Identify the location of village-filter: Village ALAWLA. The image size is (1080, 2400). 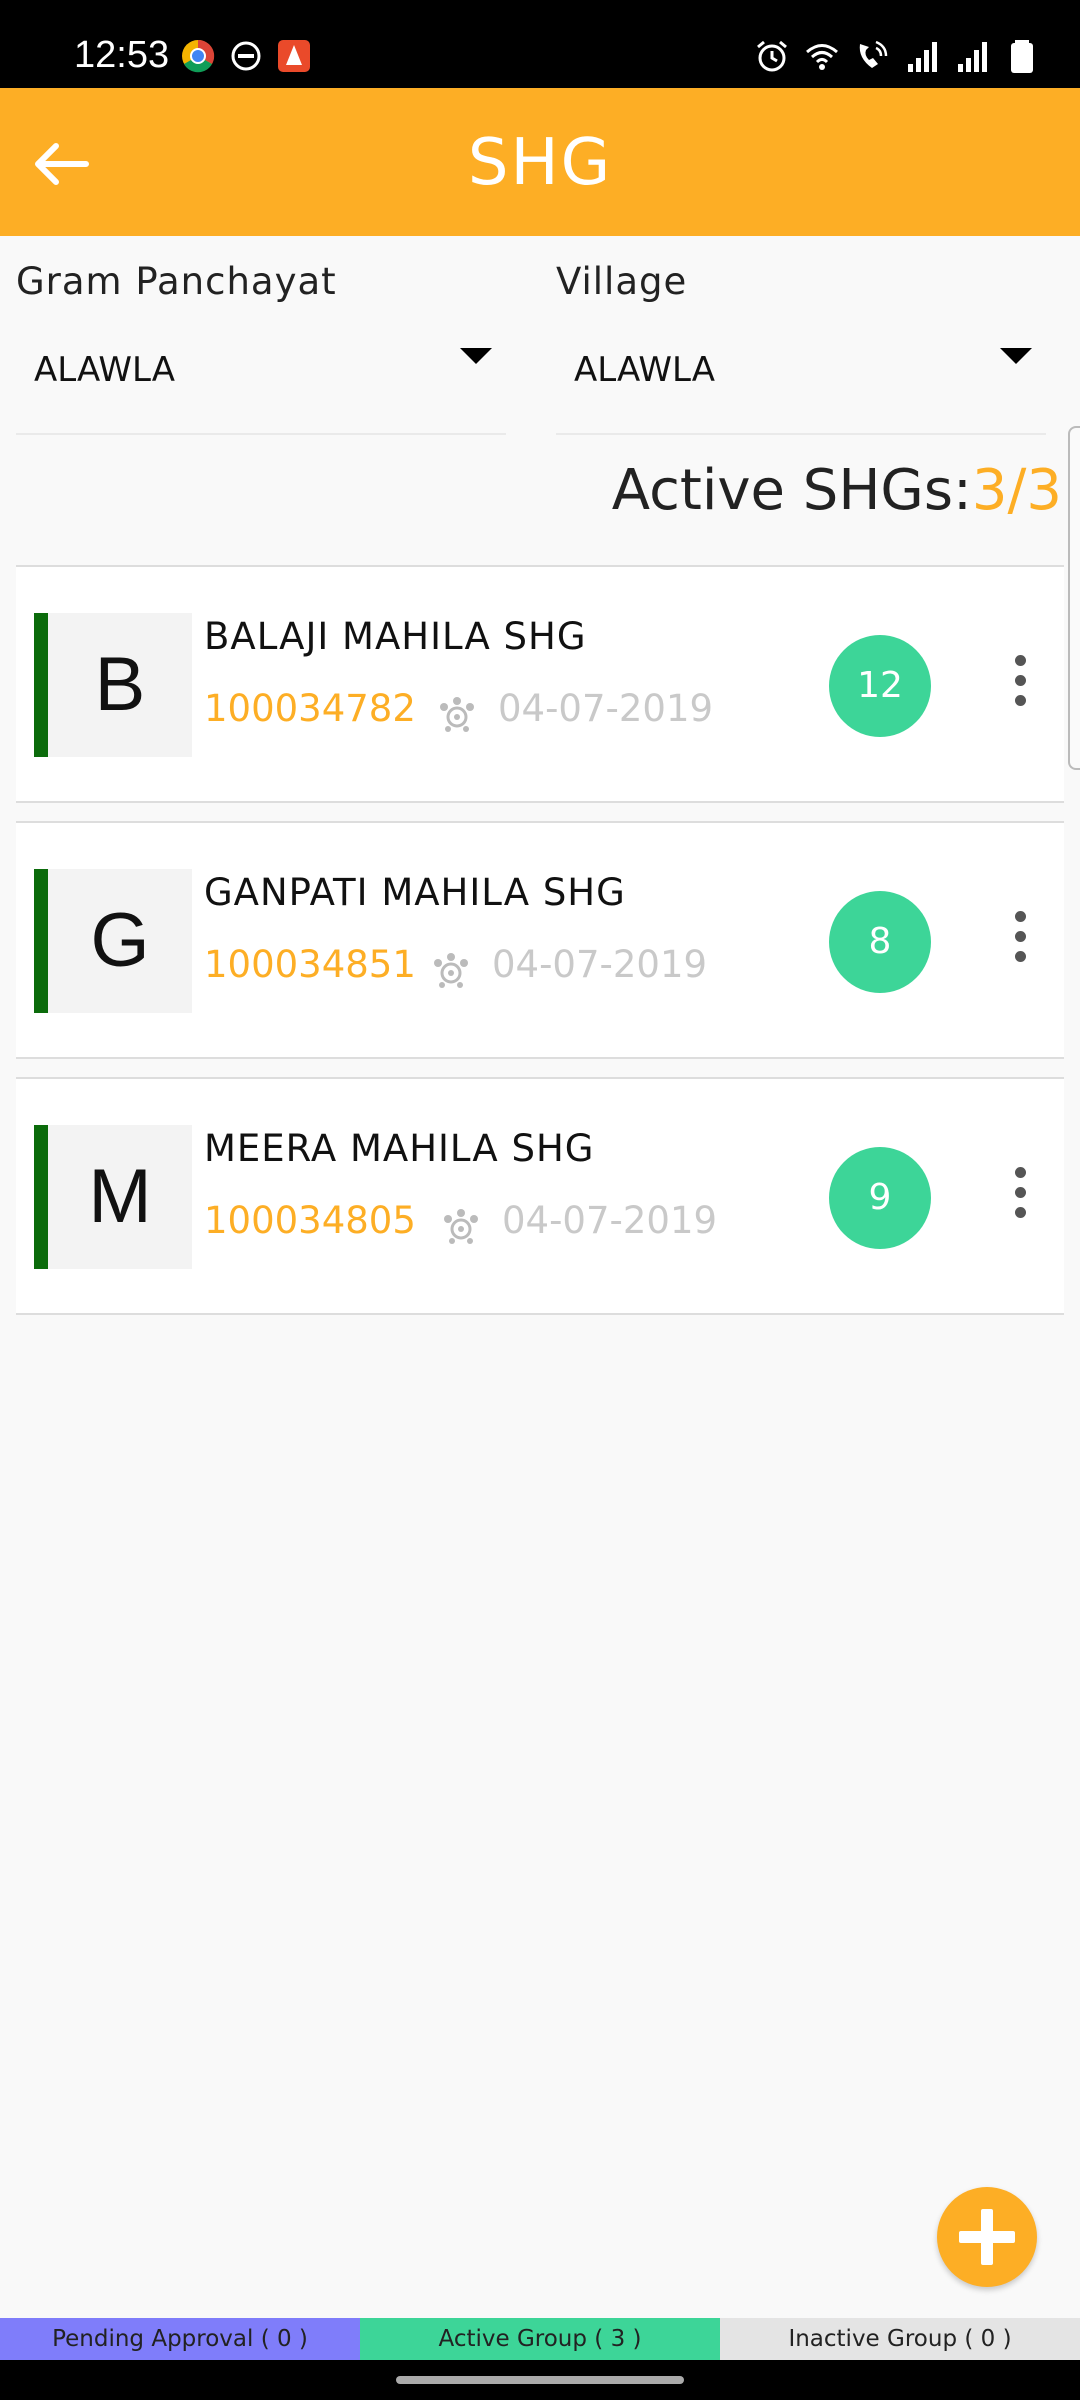
(801, 347).